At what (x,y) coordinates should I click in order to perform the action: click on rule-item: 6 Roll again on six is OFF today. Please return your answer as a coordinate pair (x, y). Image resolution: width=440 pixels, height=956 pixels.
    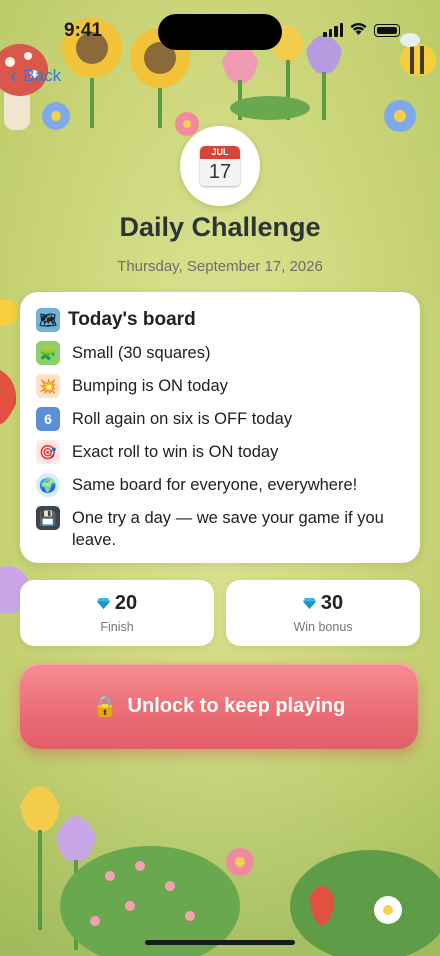
    Looking at the image, I should click on (220, 419).